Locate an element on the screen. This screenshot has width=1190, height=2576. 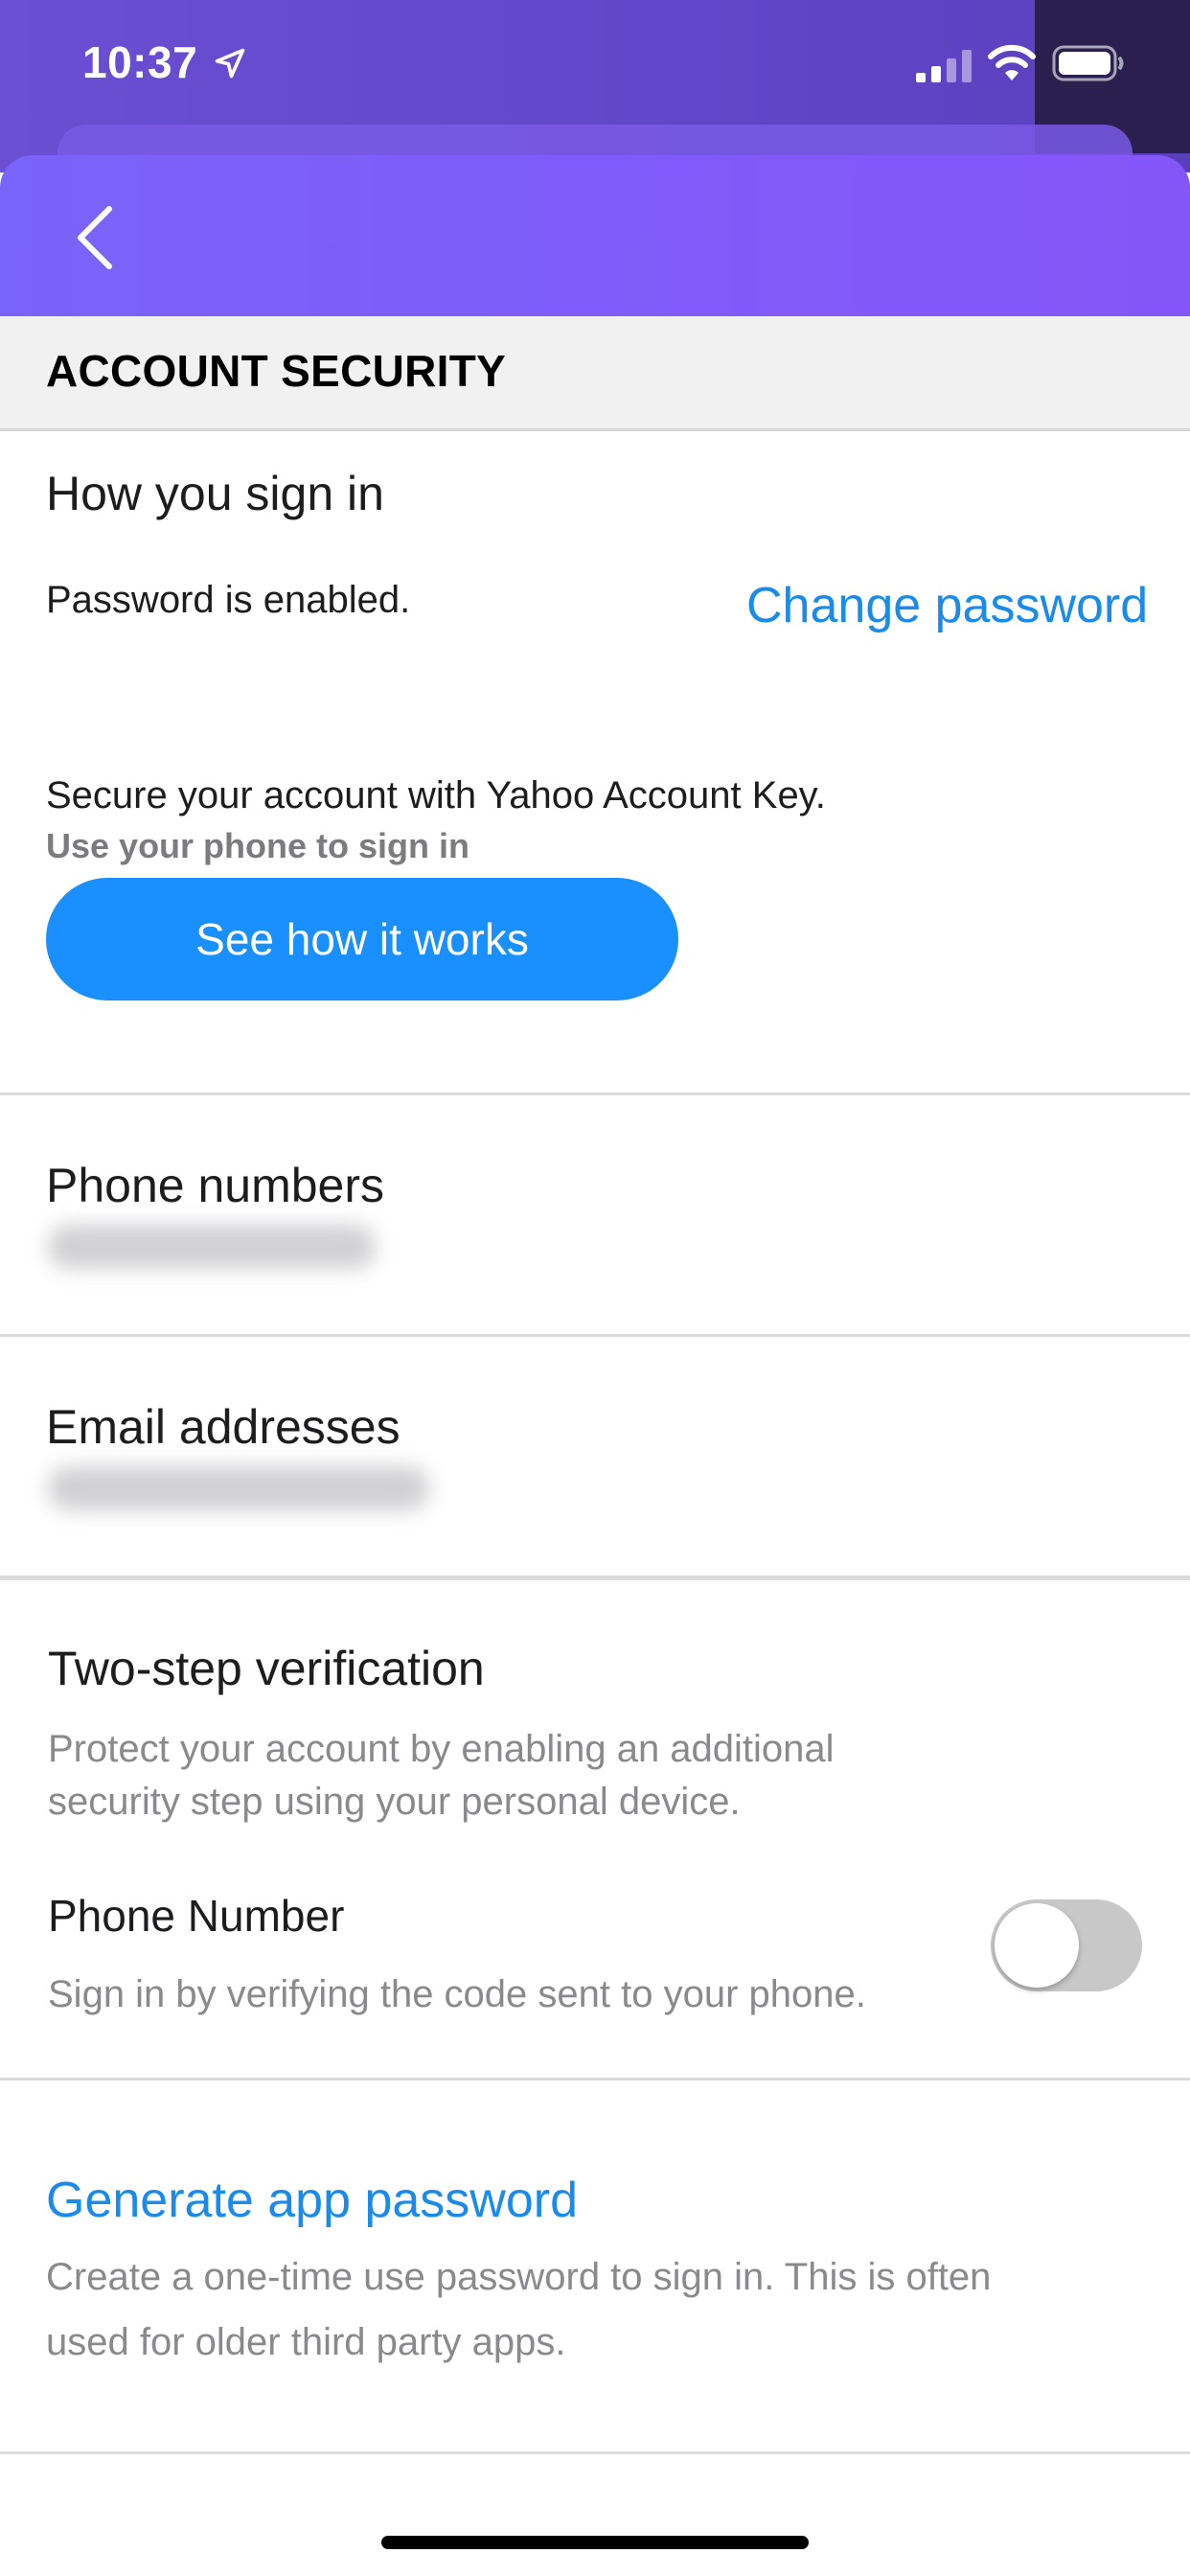
status-time: 10:37 is located at coordinates (140, 62).